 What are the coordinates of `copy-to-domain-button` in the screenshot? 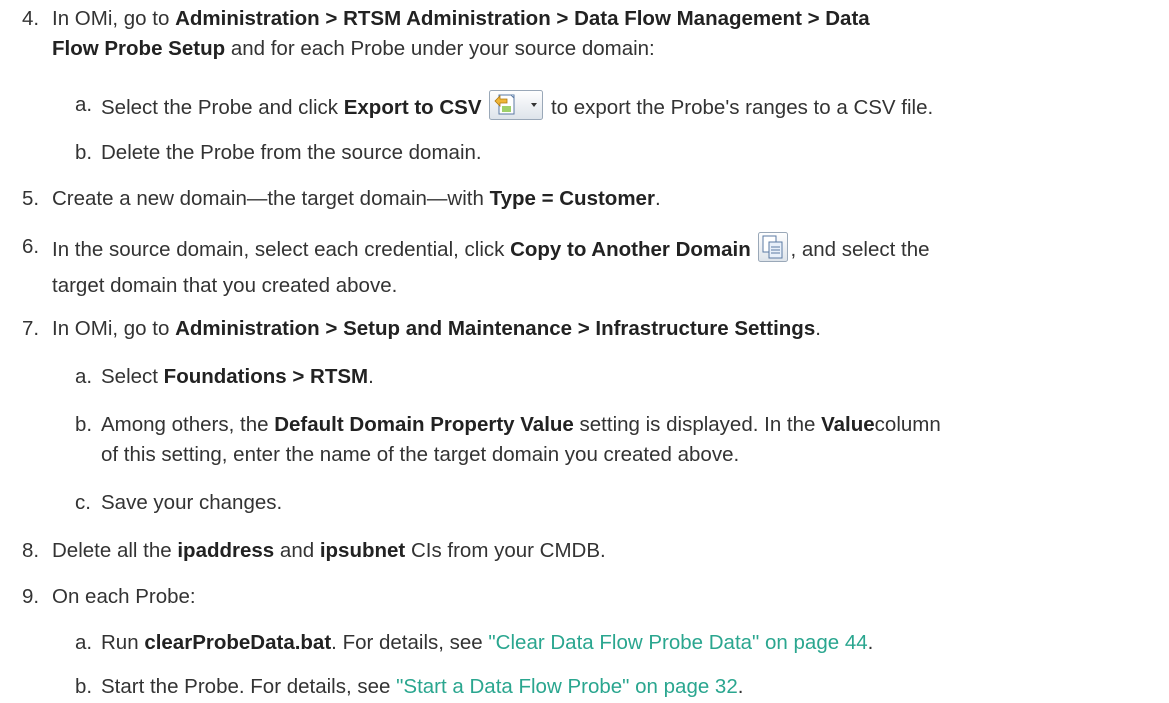 It's located at (773, 251).